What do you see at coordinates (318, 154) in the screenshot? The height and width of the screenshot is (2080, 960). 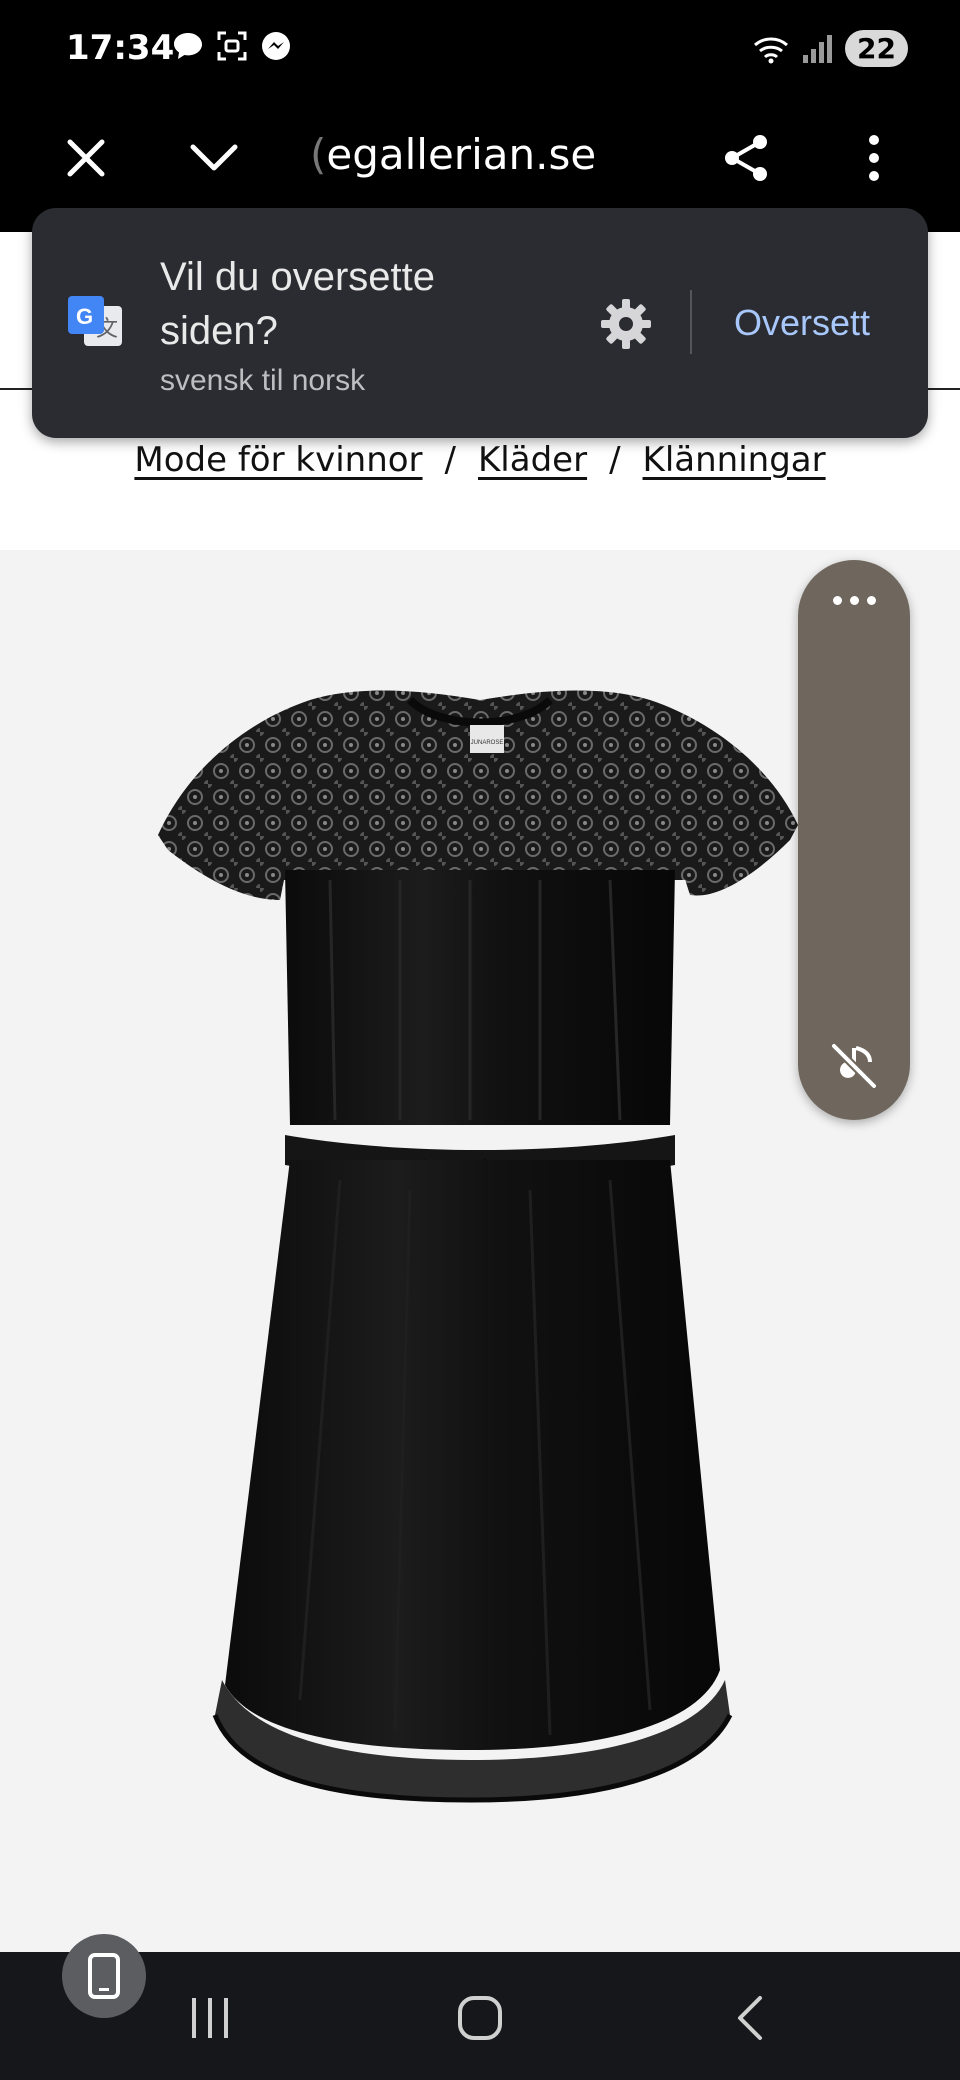 I see `url-prefix: (` at bounding box center [318, 154].